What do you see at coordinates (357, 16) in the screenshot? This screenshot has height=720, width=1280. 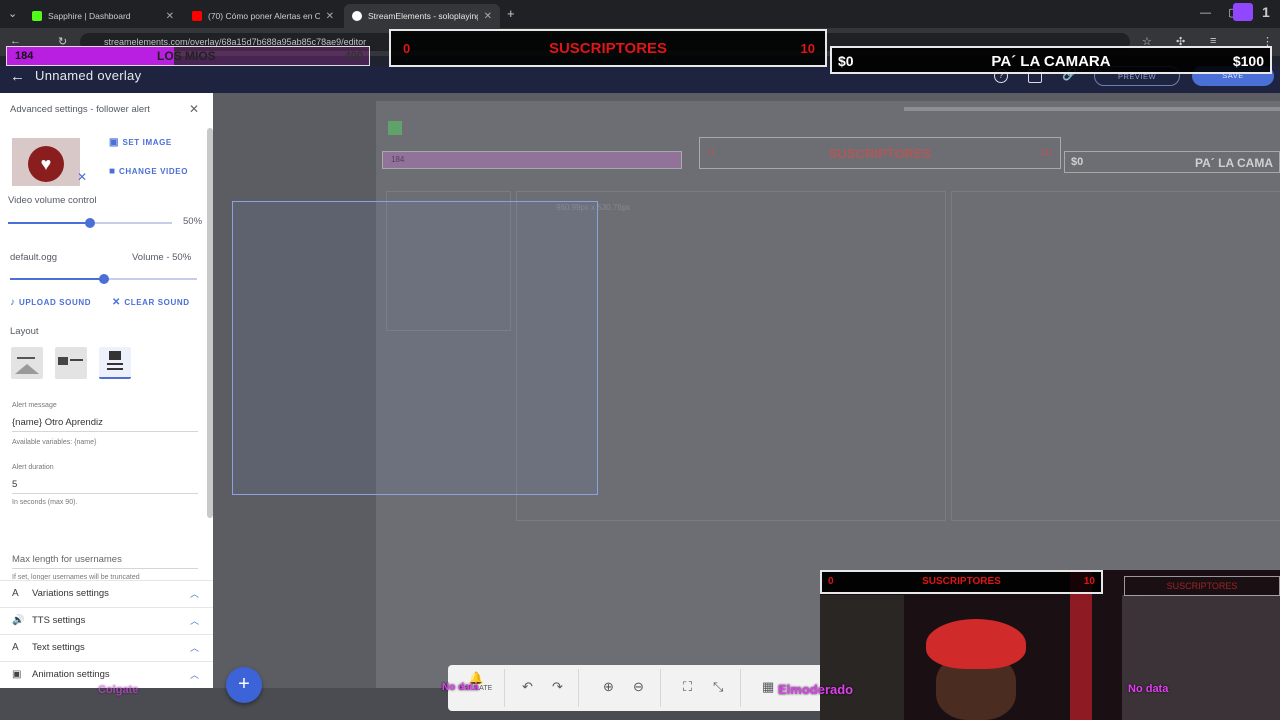 I see `streamelements-favicon-icon` at bounding box center [357, 16].